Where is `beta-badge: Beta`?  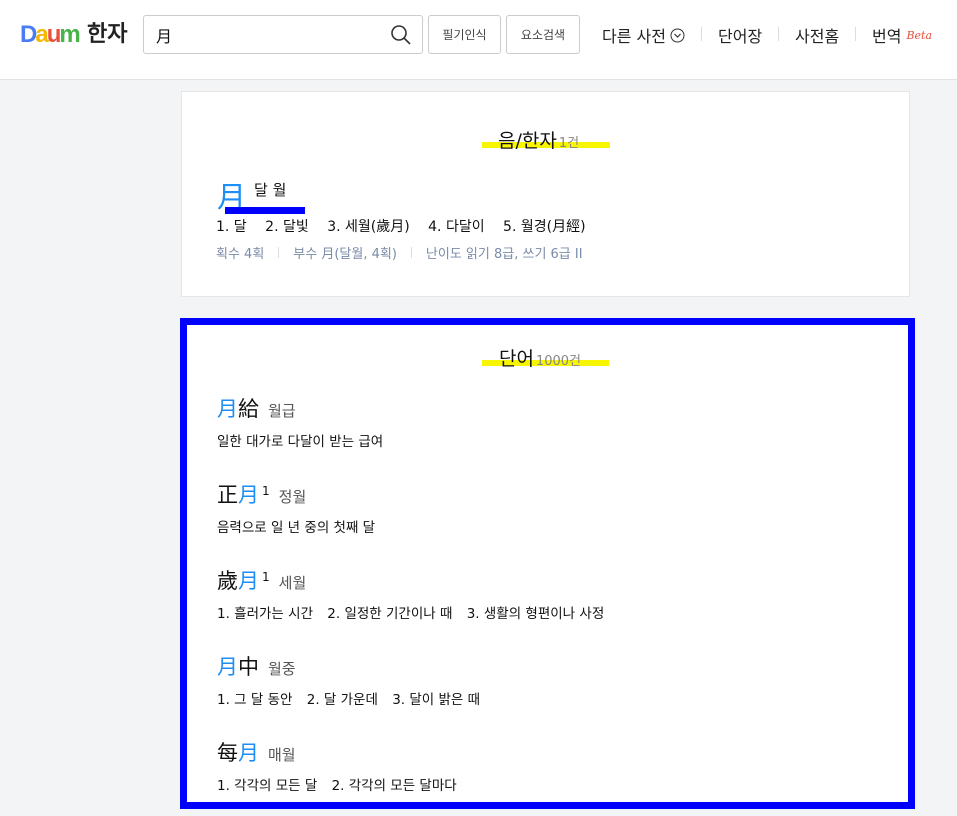
beta-badge: Beta is located at coordinates (919, 35).